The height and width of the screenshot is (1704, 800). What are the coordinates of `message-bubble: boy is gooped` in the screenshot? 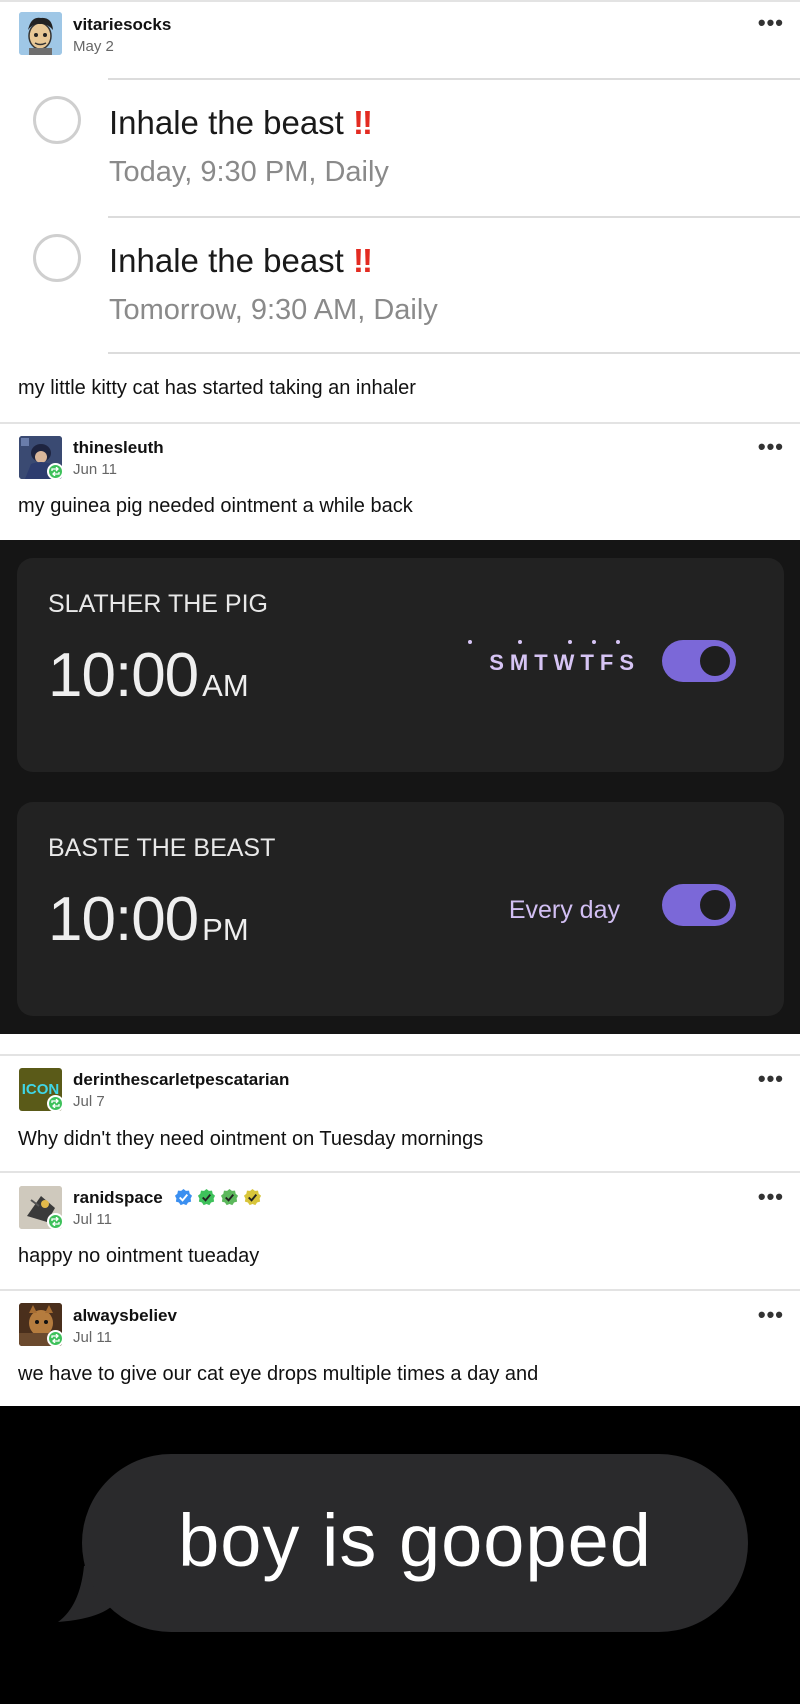 It's located at (415, 1543).